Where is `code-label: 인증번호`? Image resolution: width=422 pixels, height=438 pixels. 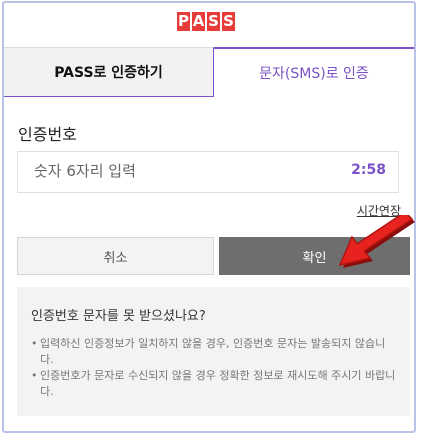 code-label: 인증번호 is located at coordinates (47, 134).